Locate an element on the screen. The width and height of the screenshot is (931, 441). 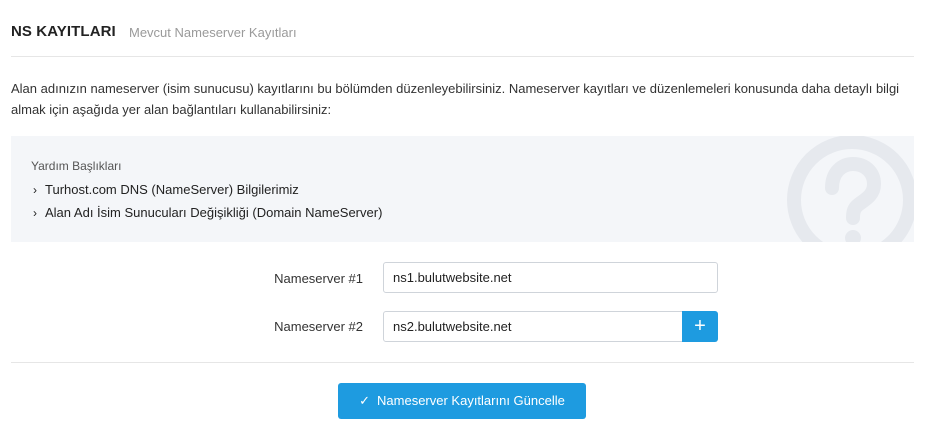
nameserver-1-label: Nameserver #1 is located at coordinates (318, 278).